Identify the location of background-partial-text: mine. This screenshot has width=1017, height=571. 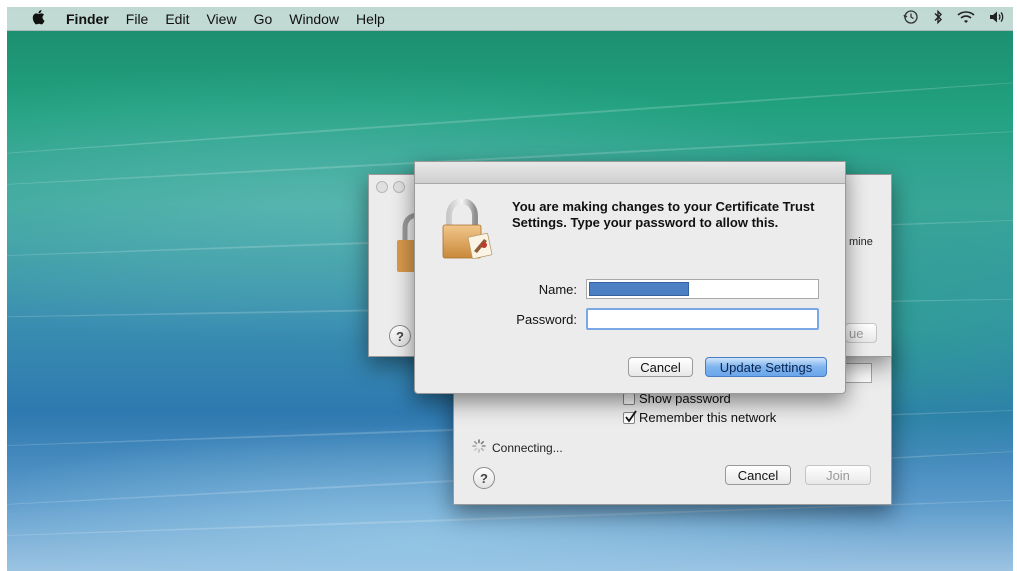
(861, 242).